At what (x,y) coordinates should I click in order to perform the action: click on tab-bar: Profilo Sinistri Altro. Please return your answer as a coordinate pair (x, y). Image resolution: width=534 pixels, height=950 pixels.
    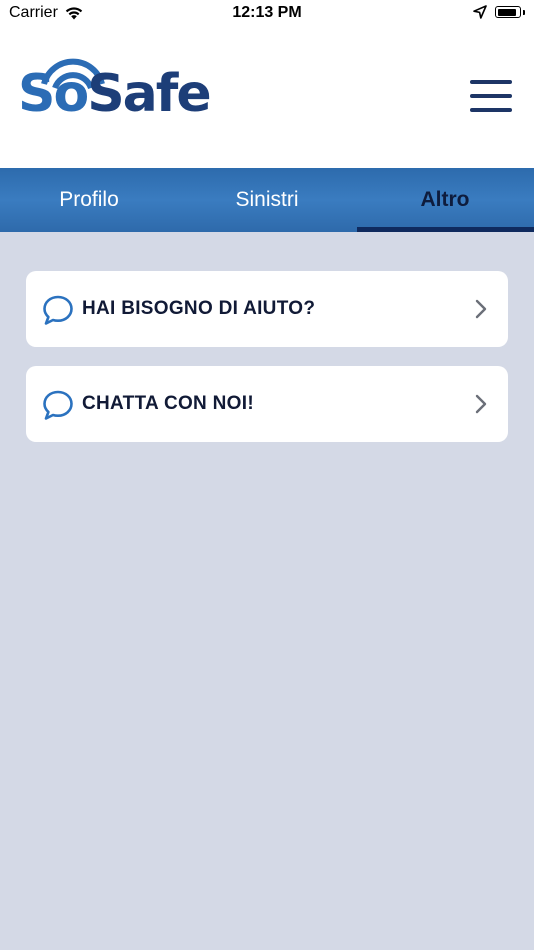
    Looking at the image, I should click on (267, 200).